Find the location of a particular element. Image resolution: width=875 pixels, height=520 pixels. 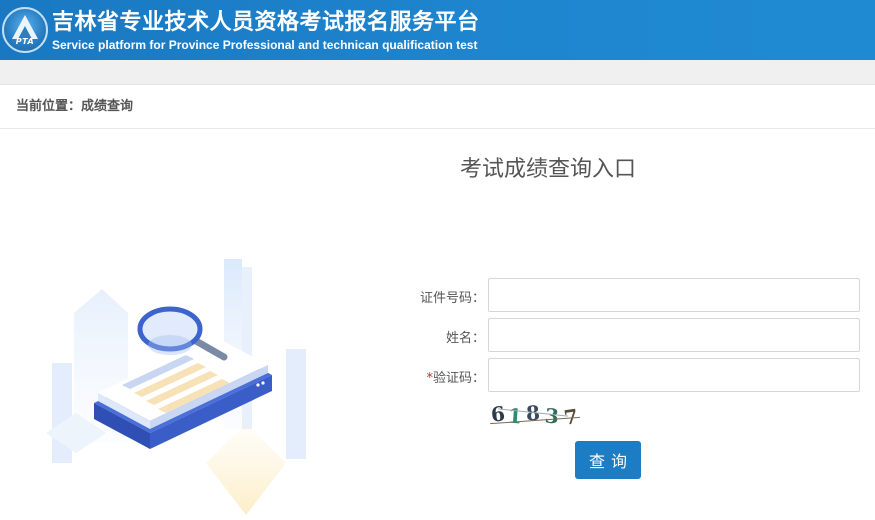

id-number-input is located at coordinates (674, 295).